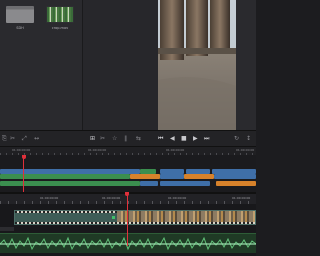 Image resolution: width=320 pixels, height=256 pixels. I want to click on media-pool-clip: crop.mov, so click(60, 18).